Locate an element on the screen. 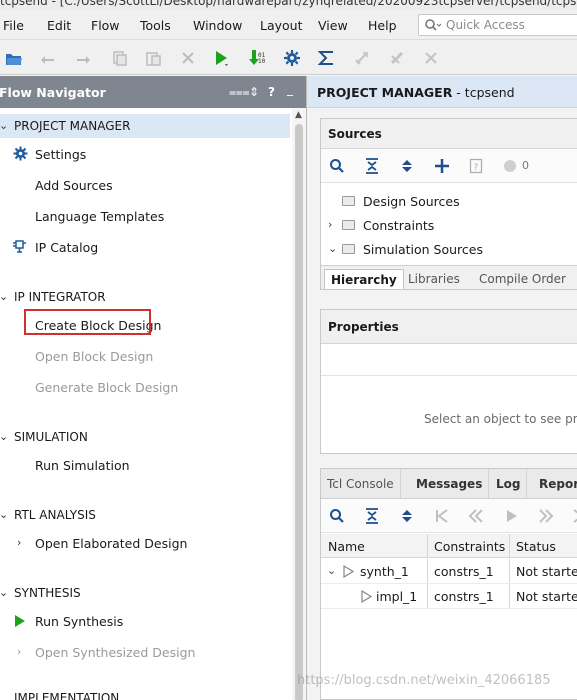 This screenshot has height=700, width=577. run-icon is located at coordinates (221, 58).